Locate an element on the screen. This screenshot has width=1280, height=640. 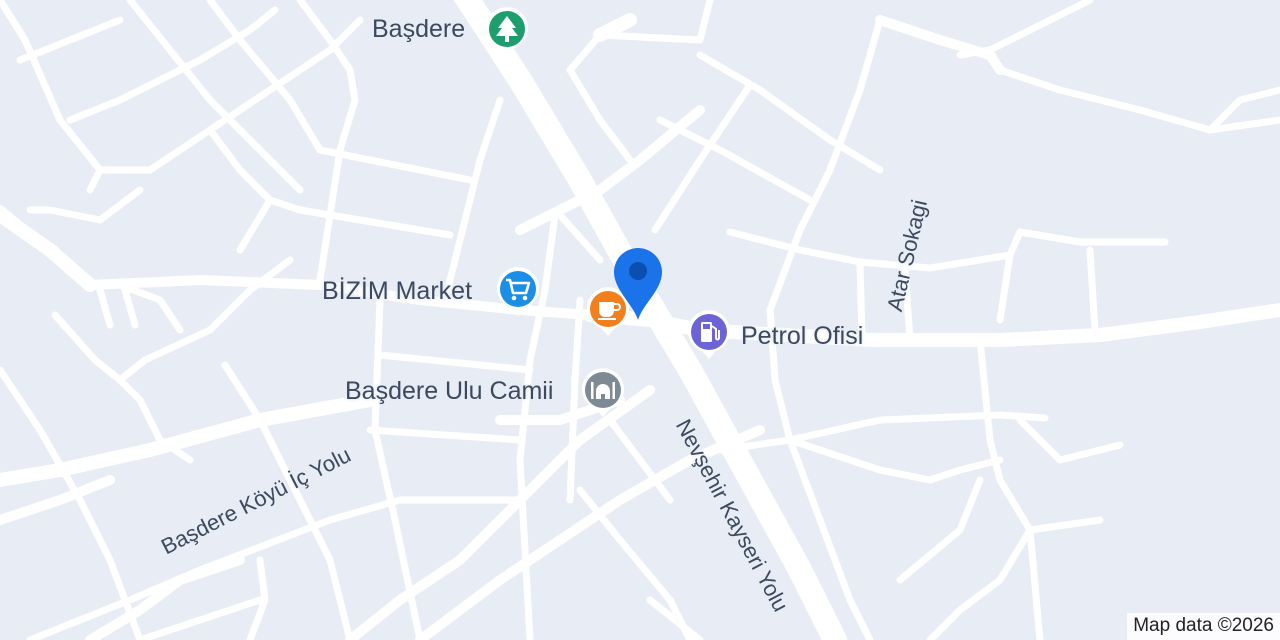
fuel-pump-icon is located at coordinates (709, 334).